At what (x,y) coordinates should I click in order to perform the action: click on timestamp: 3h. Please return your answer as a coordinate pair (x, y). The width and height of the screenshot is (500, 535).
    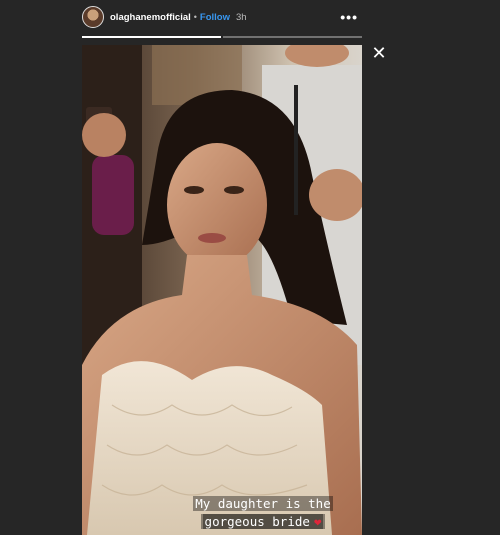
    Looking at the image, I should click on (241, 17).